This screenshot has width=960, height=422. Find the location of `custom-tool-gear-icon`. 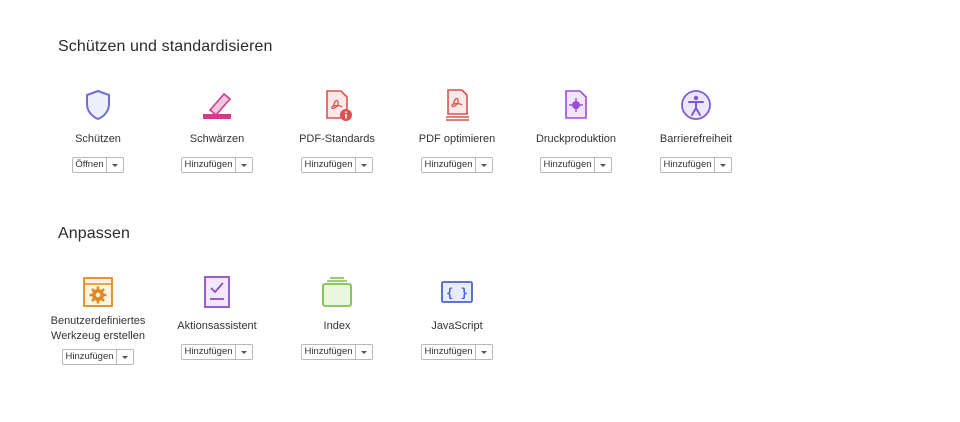

custom-tool-gear-icon is located at coordinates (98, 292).